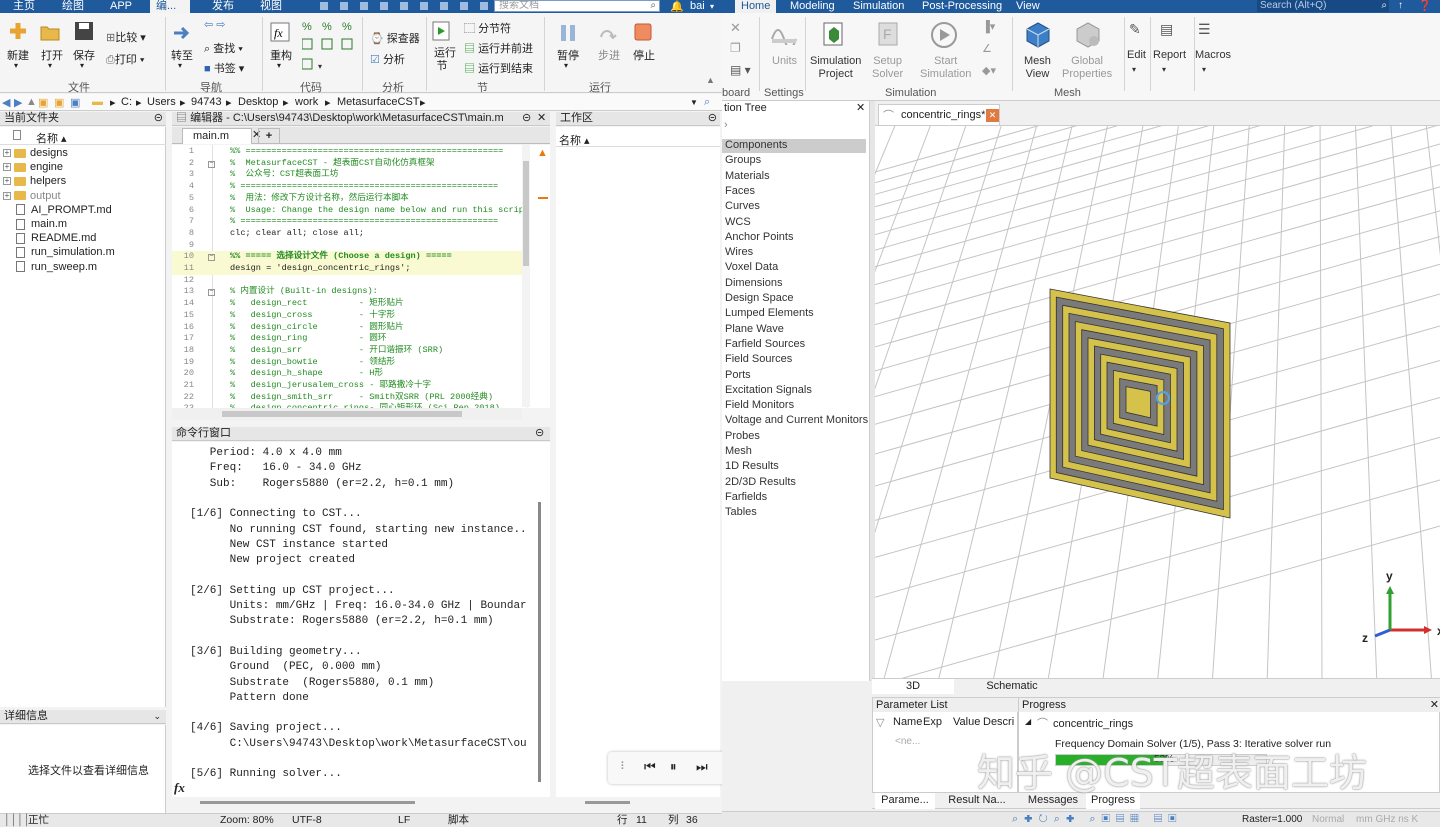 Image resolution: width=1440 pixels, height=827 pixels. I want to click on paste-icon: ▤ ▾, so click(740, 70).